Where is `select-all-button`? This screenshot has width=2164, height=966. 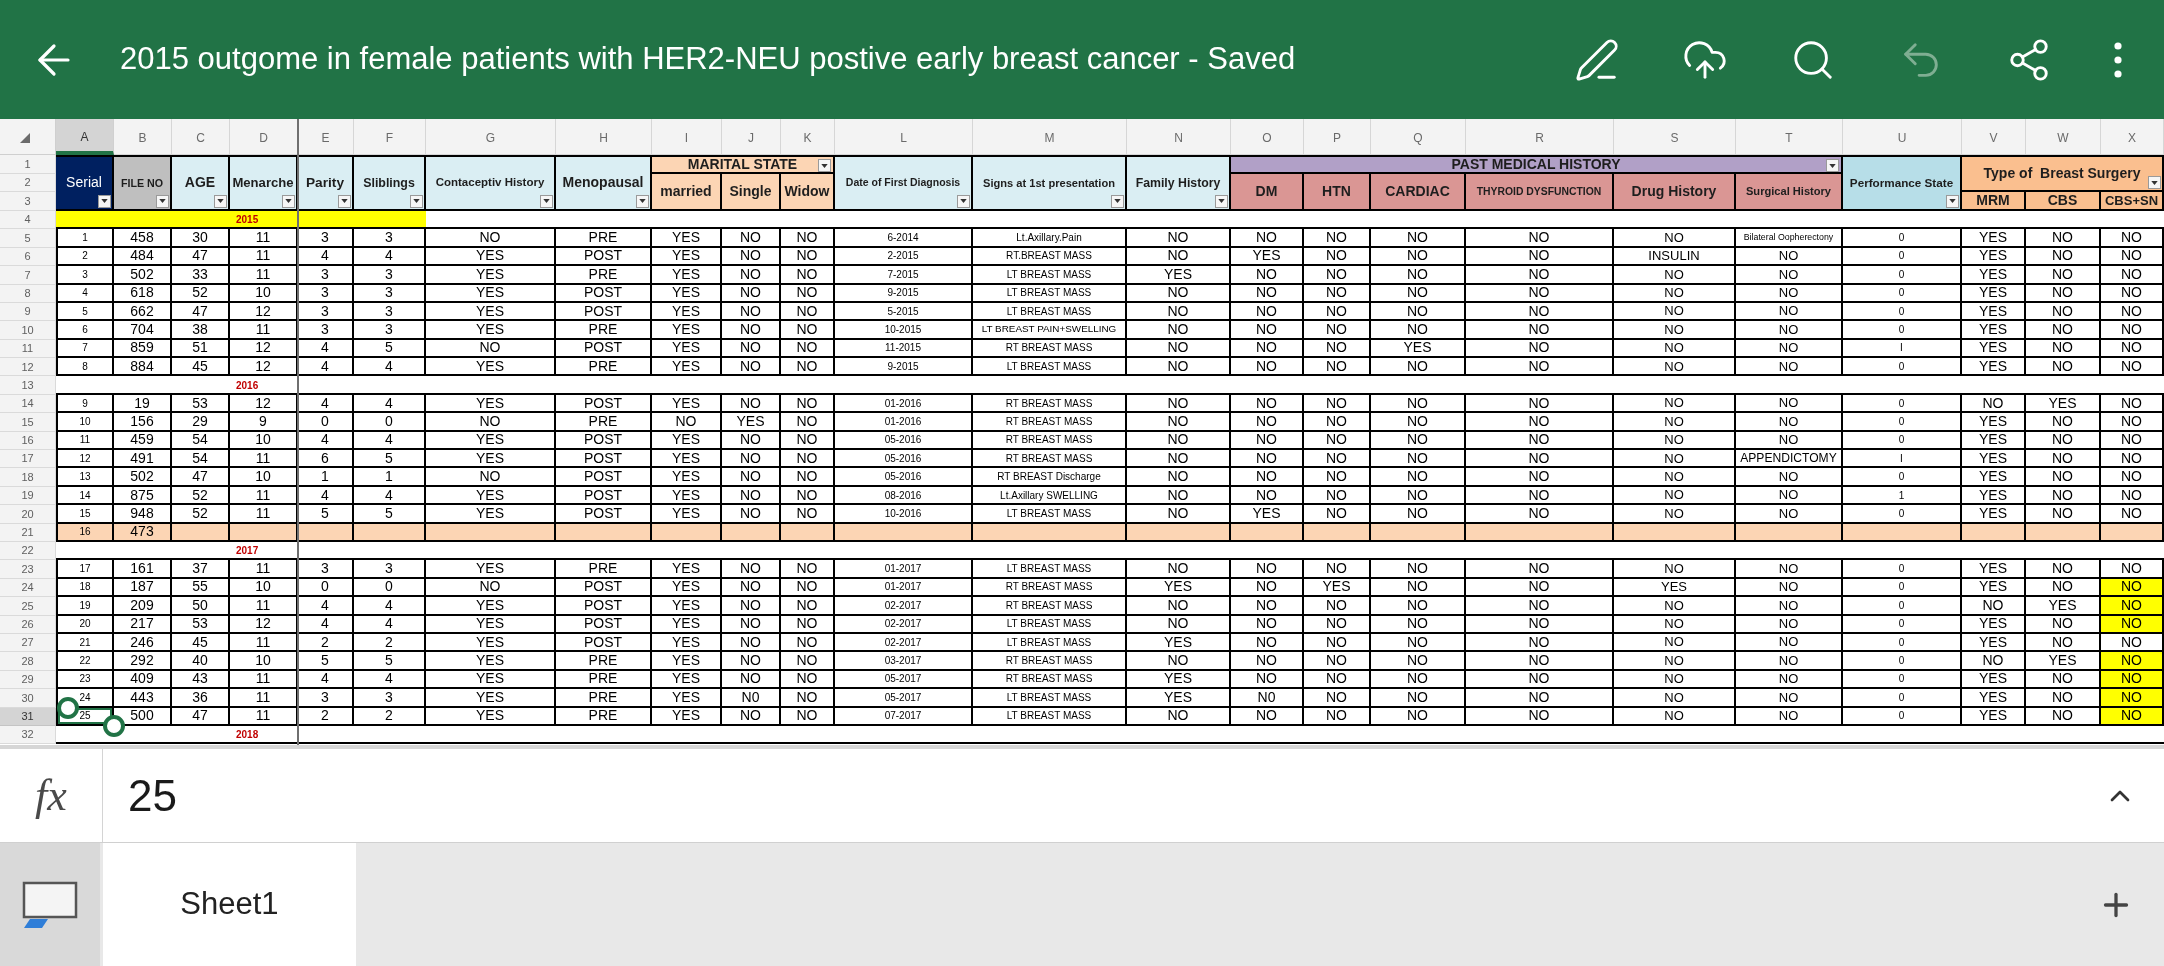
select-all-button is located at coordinates (28, 137).